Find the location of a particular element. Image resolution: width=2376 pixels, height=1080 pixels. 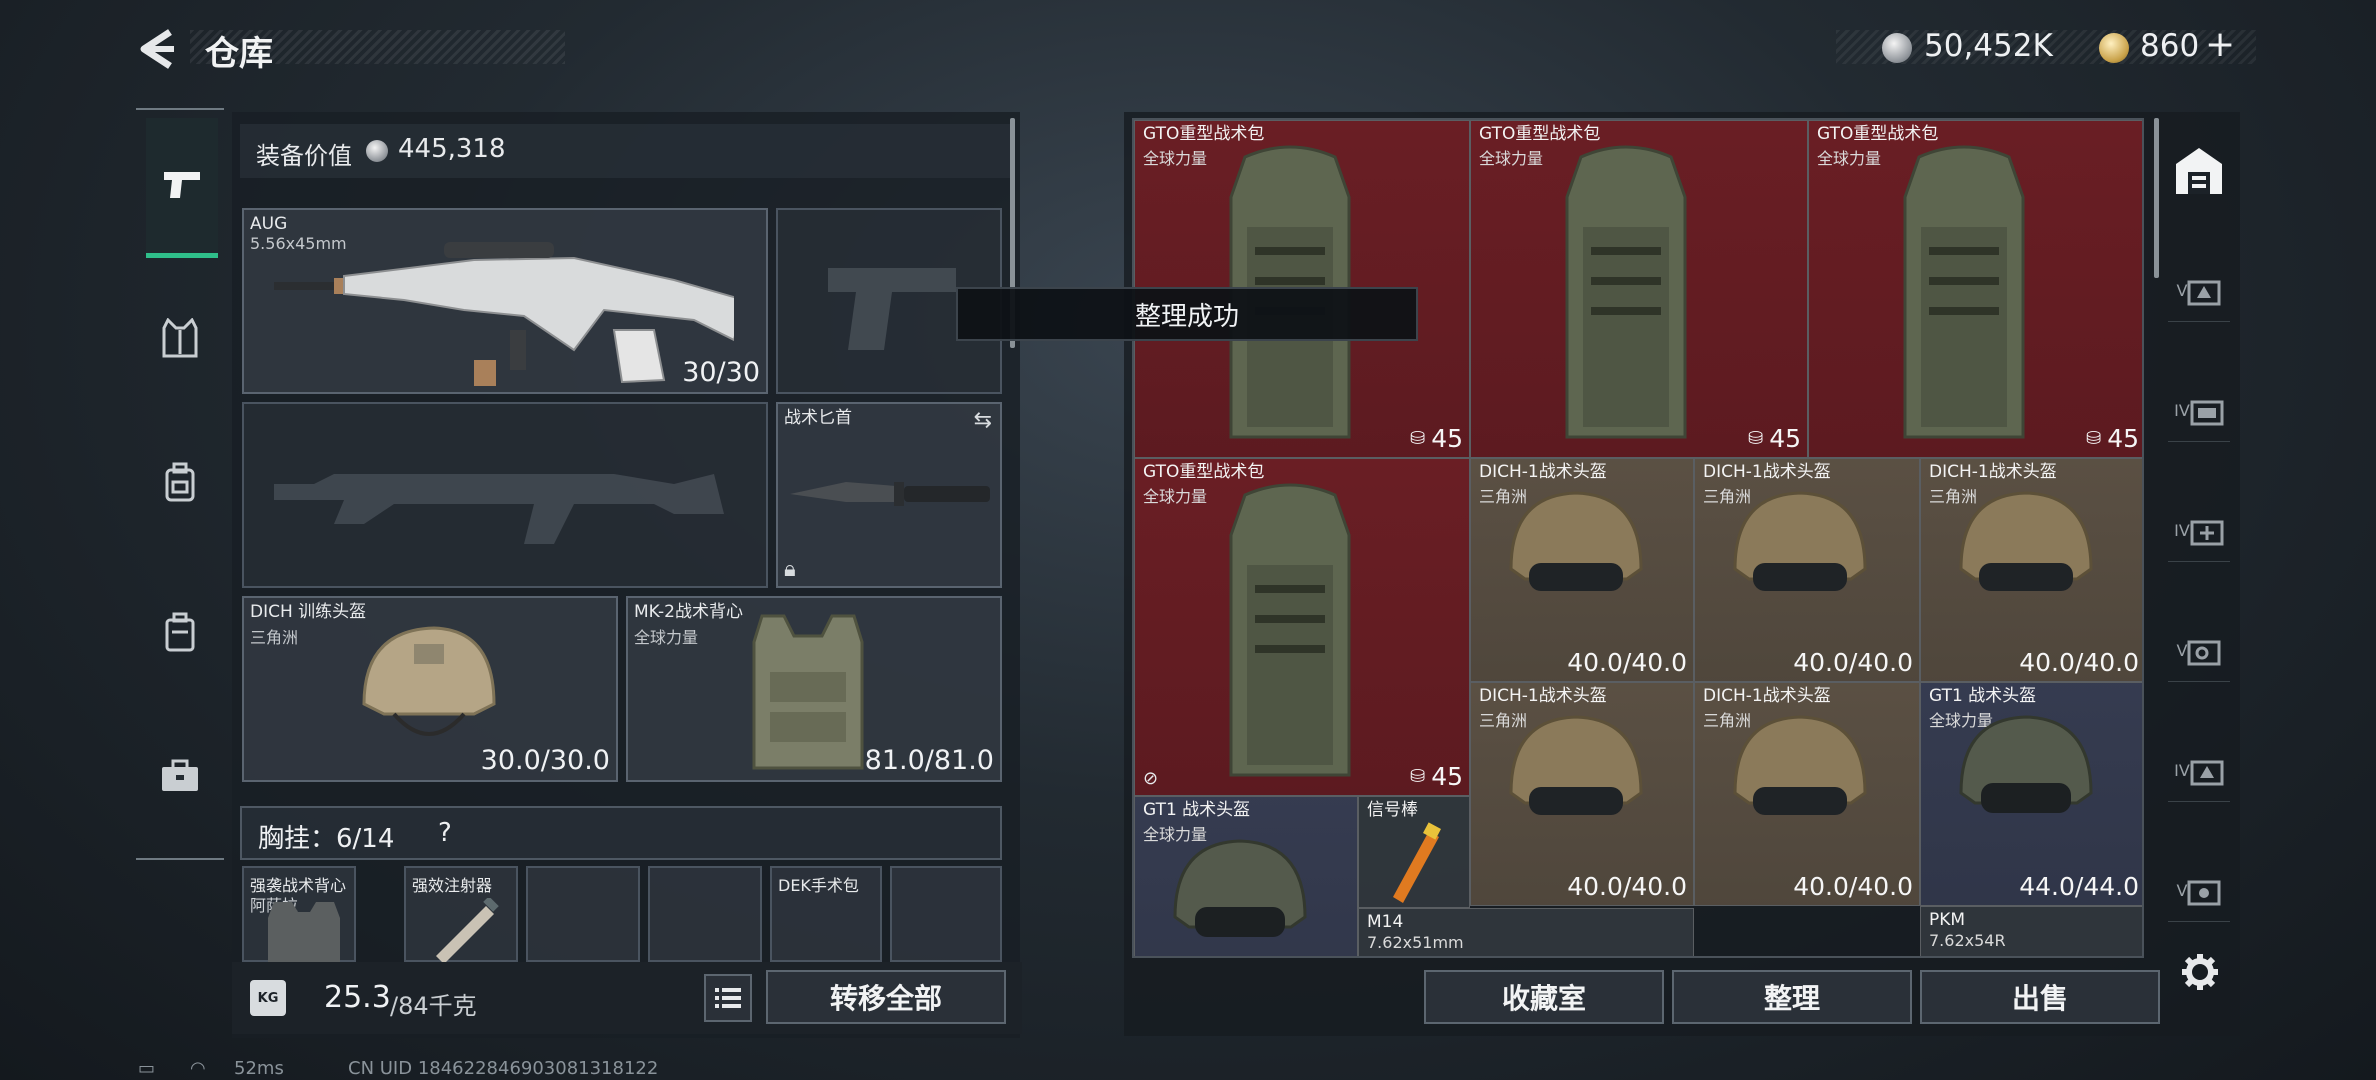

helmet-name: DICH 训练头盔 is located at coordinates (308, 612).